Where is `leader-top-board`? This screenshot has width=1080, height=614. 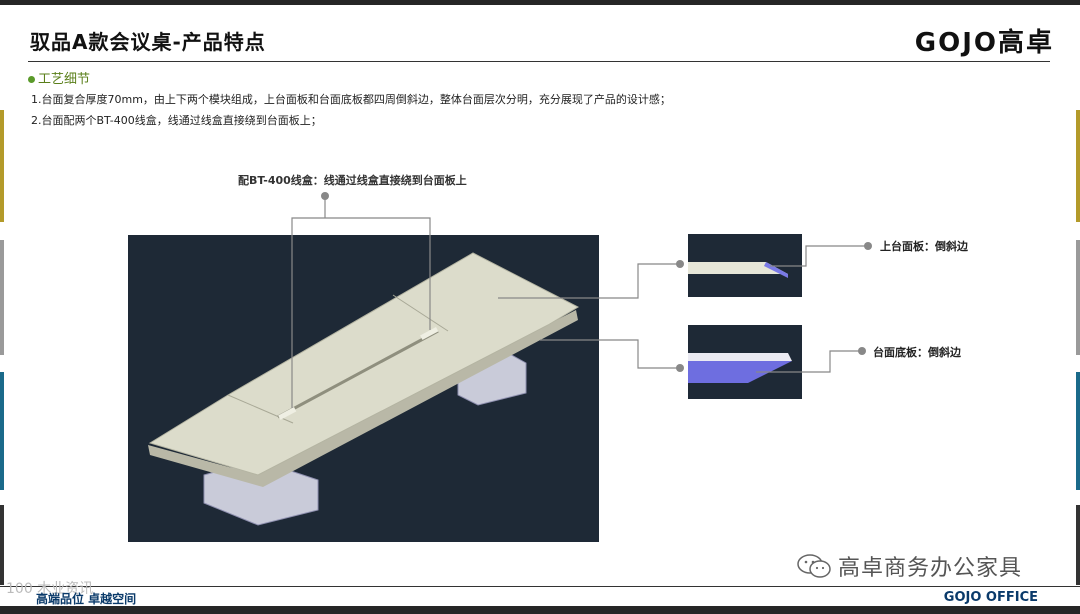
leader-top-board is located at coordinates (589, 281).